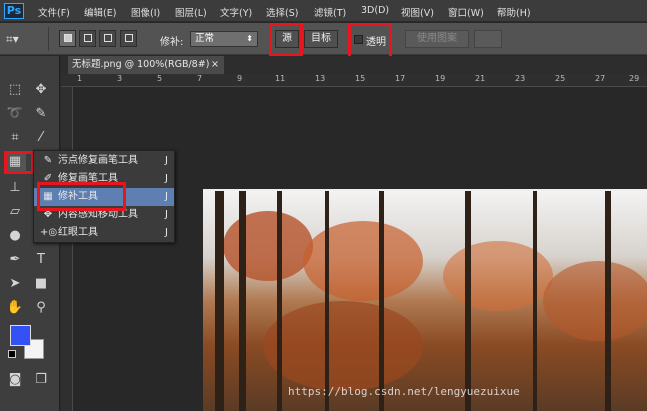 Image resolution: width=647 pixels, height=411 pixels. Describe the element at coordinates (15, 90) in the screenshot. I see `marquee-tool-icon: ⬚` at that location.